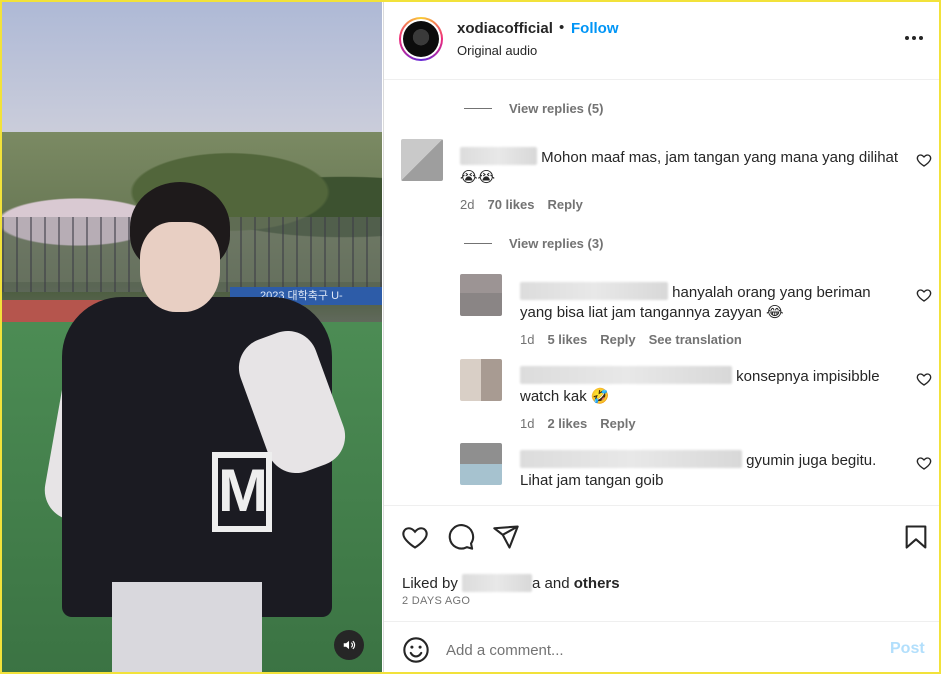 This screenshot has width=941, height=674. I want to click on liked-prefix: Liked by, so click(430, 583).